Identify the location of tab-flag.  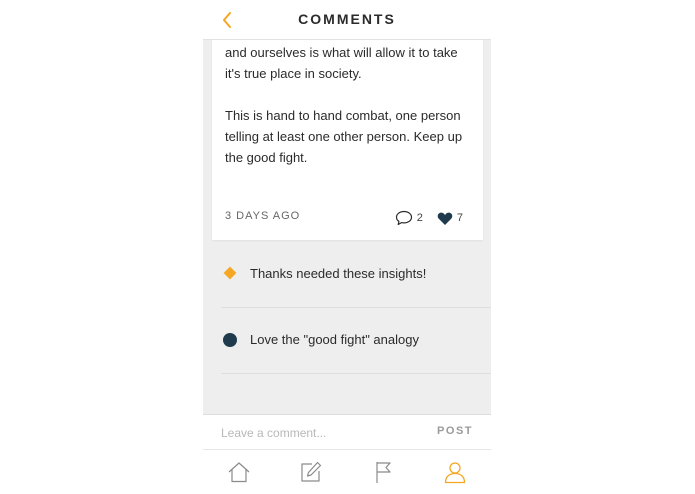
(383, 472).